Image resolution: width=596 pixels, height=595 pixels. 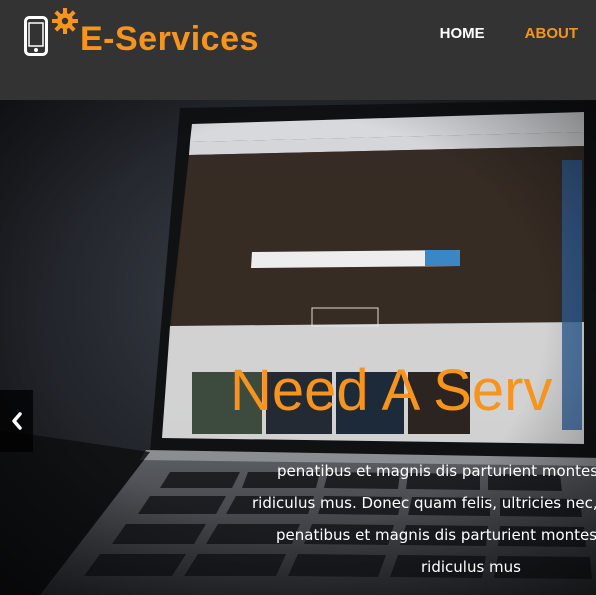 I want to click on hero-description-line: ridiculus mus, so click(x=471, y=567).